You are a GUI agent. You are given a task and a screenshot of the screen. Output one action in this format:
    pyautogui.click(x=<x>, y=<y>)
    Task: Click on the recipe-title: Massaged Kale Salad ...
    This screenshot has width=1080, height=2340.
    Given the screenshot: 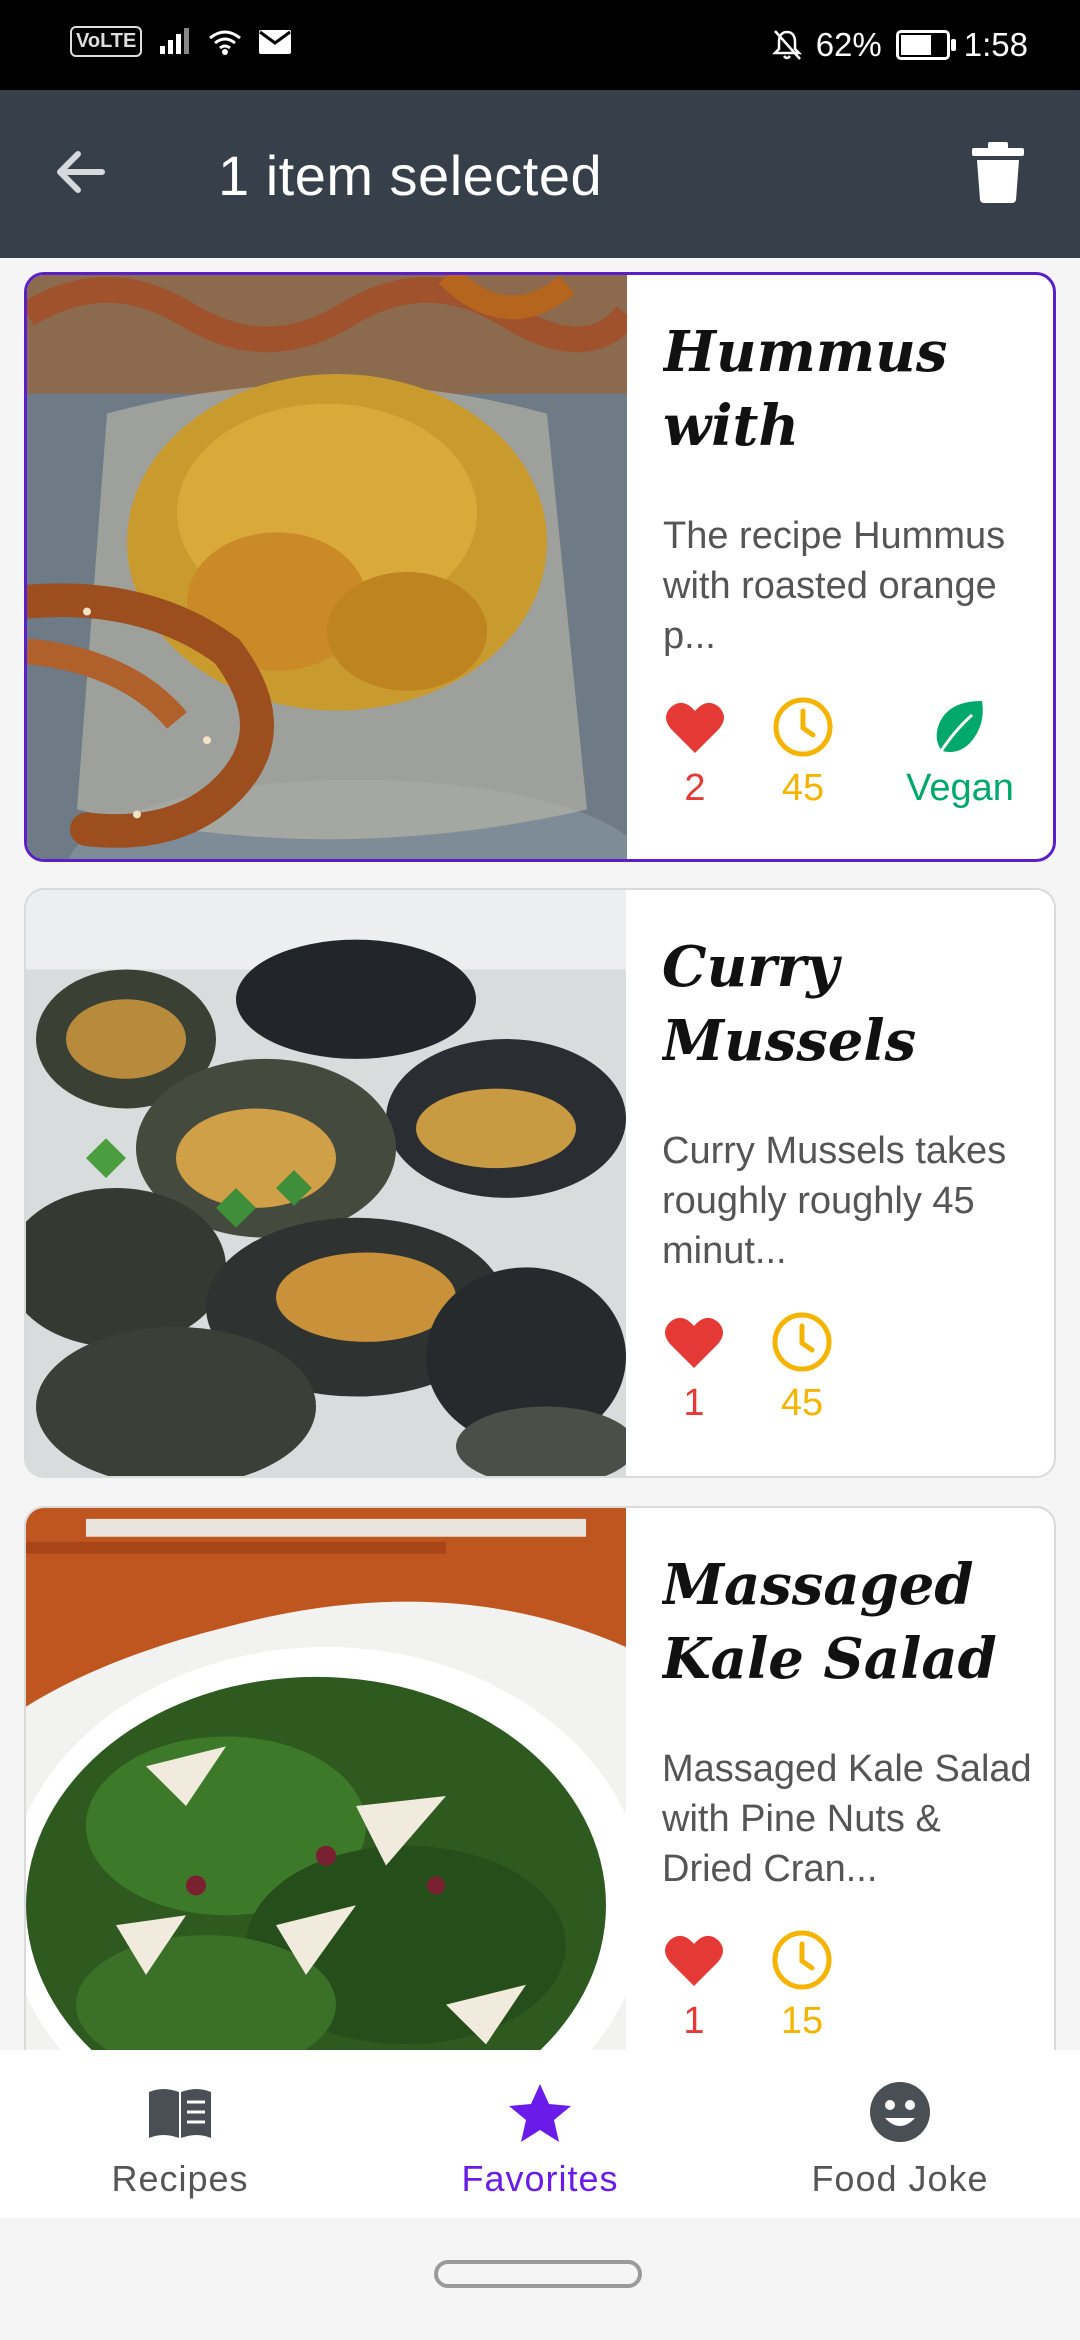 What is the action you would take?
    pyautogui.click(x=829, y=1622)
    